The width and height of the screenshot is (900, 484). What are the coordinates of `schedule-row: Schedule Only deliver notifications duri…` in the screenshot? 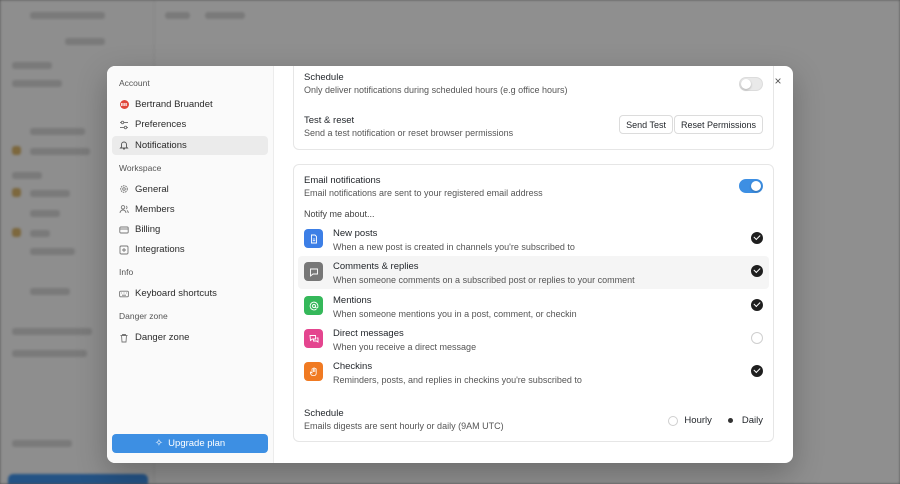 It's located at (533, 83).